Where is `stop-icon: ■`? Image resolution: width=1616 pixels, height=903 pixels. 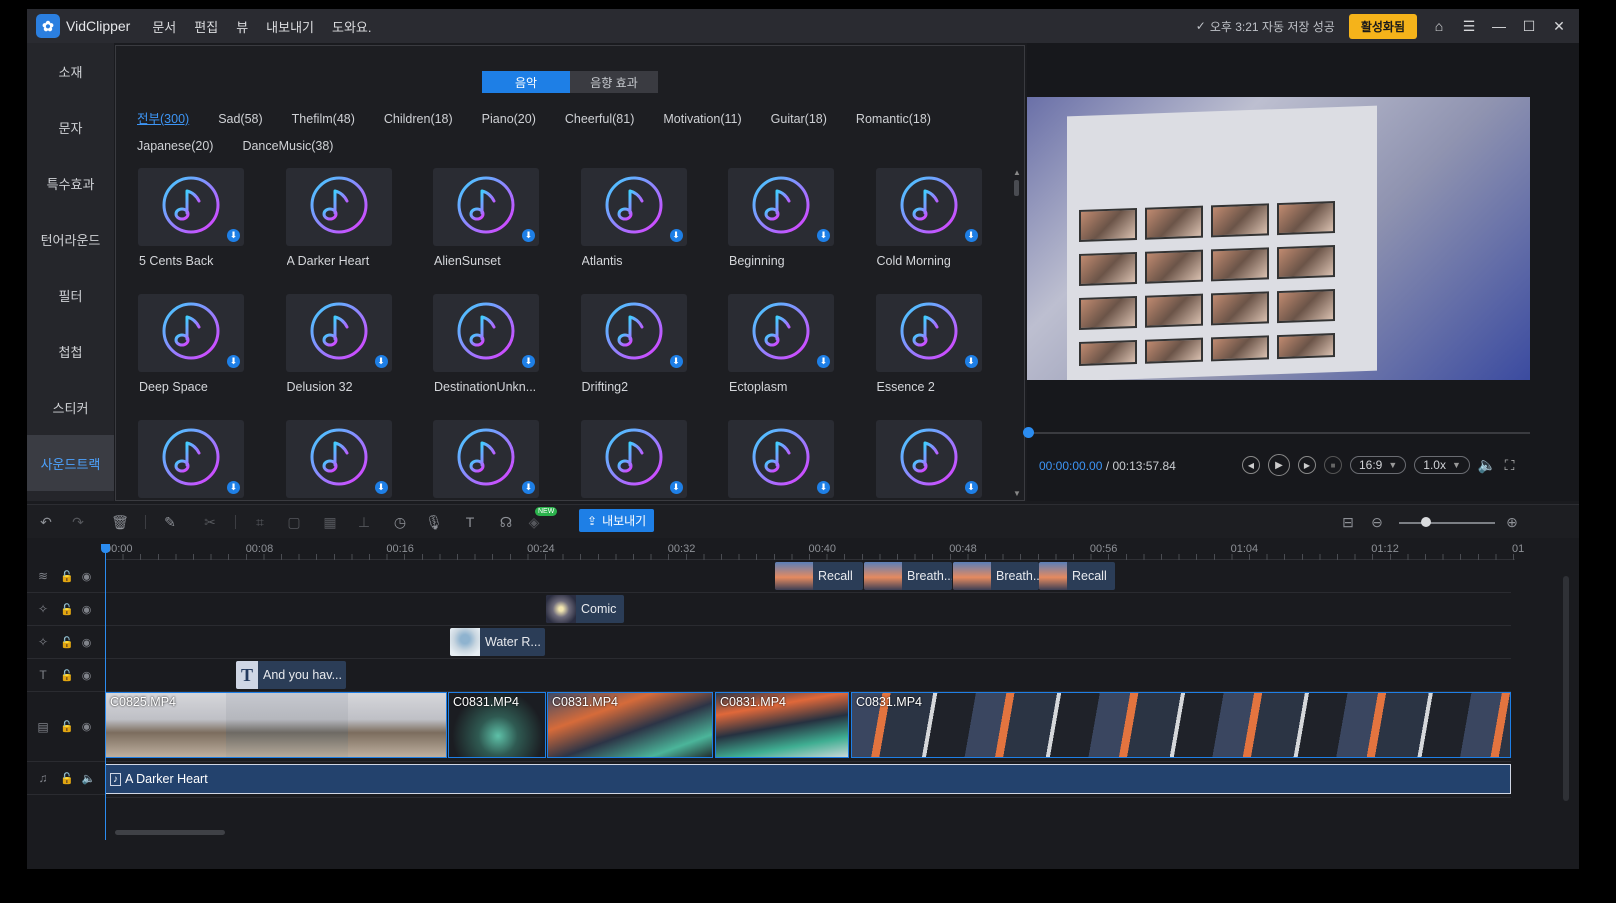
stop-icon: ■ is located at coordinates (1333, 465).